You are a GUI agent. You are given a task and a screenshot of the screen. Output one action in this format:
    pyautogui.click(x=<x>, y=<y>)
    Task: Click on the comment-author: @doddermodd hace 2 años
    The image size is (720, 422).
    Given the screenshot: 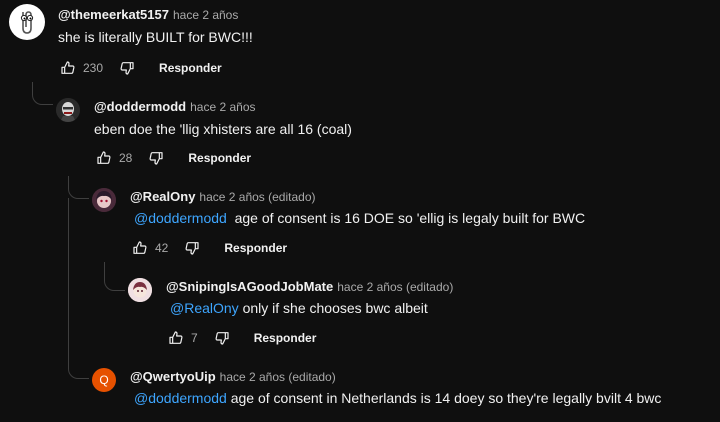 What is the action you would take?
    pyautogui.click(x=175, y=106)
    